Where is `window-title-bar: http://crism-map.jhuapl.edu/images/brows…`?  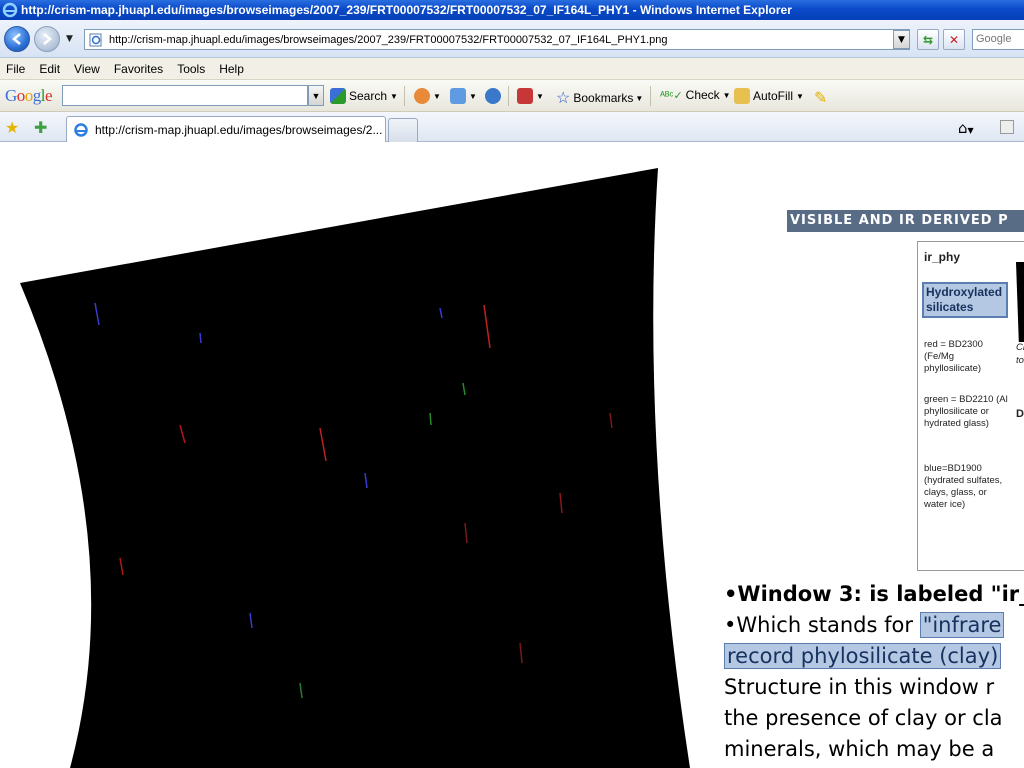
window-title-bar: http://crism-map.jhuapl.edu/images/brows… is located at coordinates (512, 10).